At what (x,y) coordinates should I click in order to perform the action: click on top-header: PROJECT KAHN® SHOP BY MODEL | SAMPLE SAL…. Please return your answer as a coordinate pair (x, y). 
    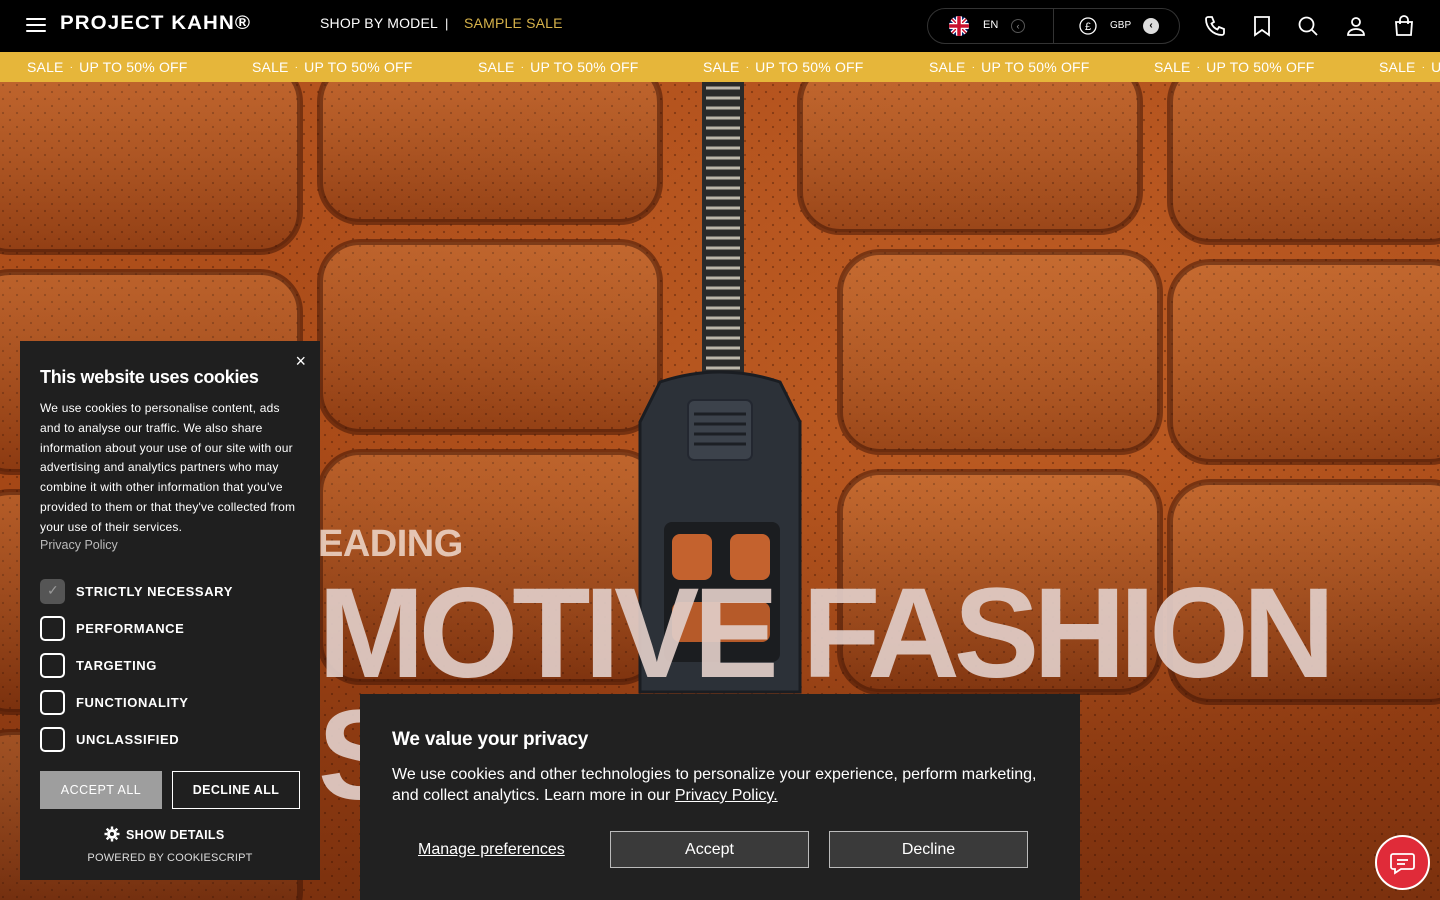
    Looking at the image, I should click on (720, 26).